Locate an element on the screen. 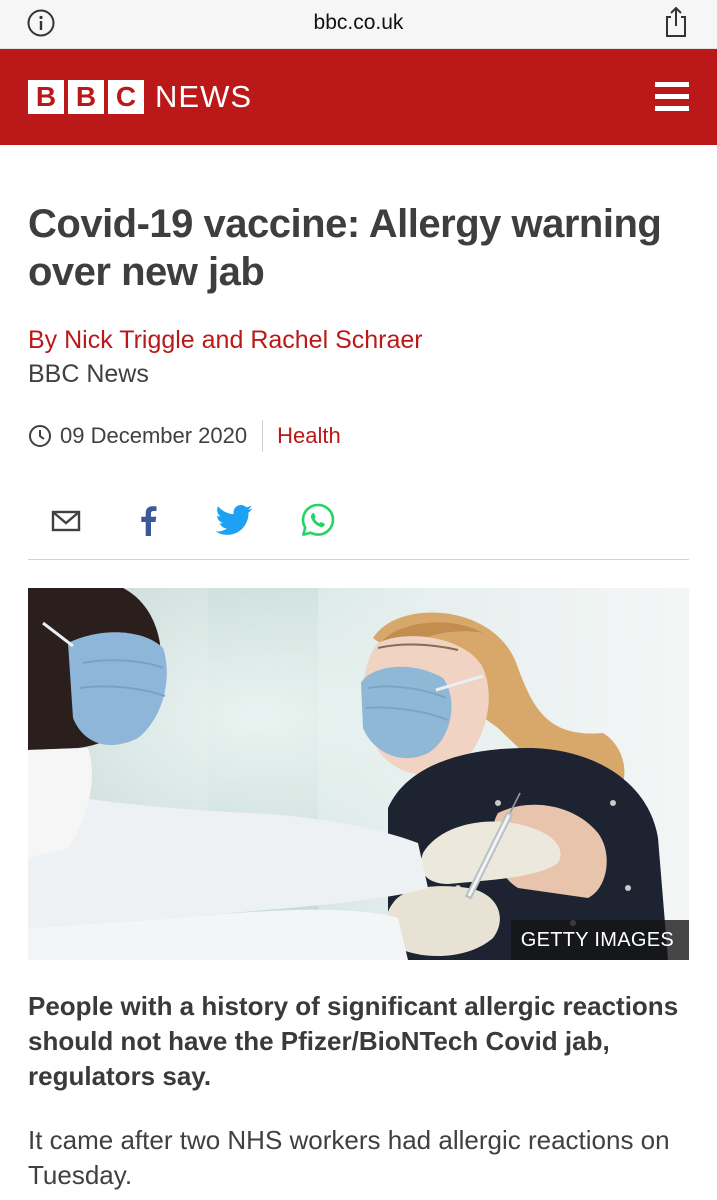  hamburger-menu-icon is located at coordinates (672, 97).